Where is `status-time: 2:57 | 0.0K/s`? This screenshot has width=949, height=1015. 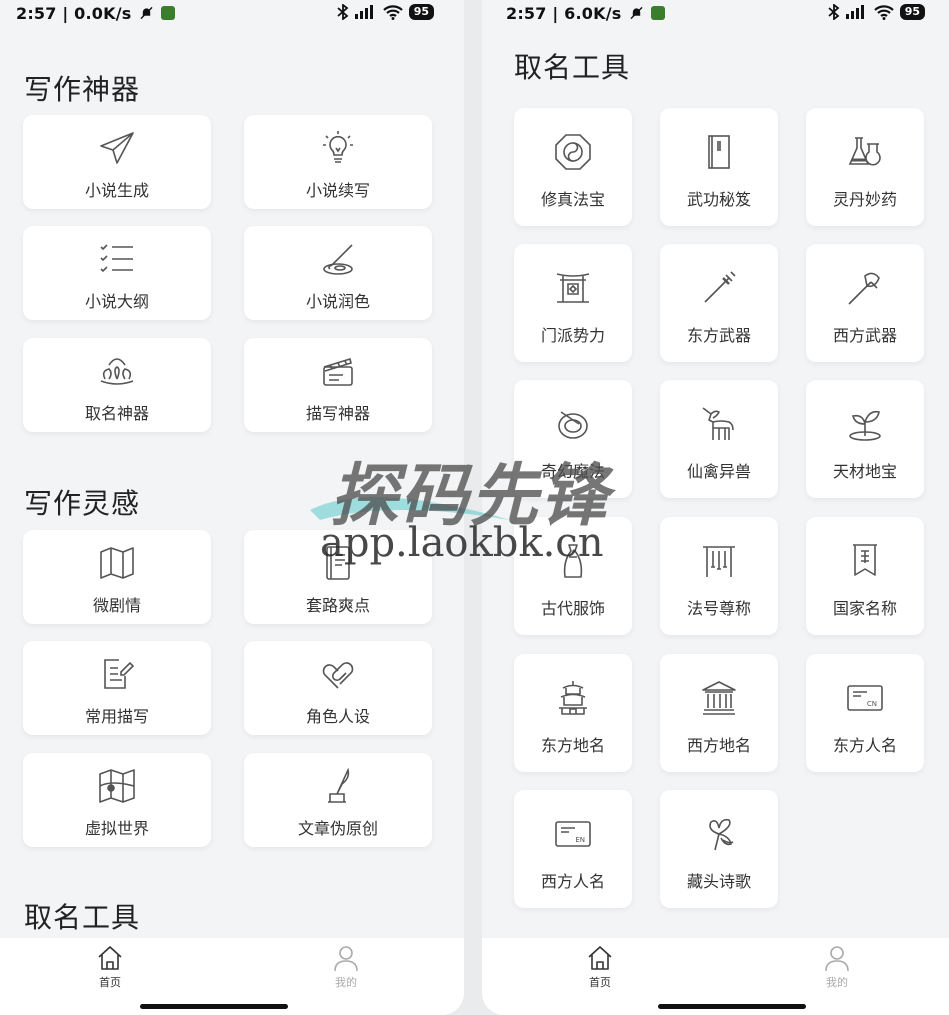
status-time: 2:57 | 0.0K/s is located at coordinates (74, 13).